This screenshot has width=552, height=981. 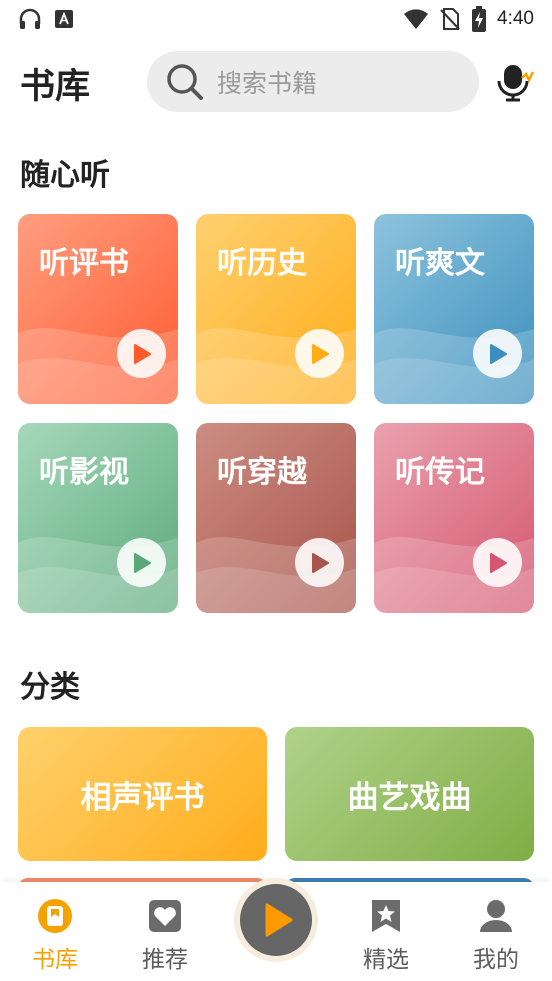 What do you see at coordinates (165, 916) in the screenshot?
I see `heart-icon` at bounding box center [165, 916].